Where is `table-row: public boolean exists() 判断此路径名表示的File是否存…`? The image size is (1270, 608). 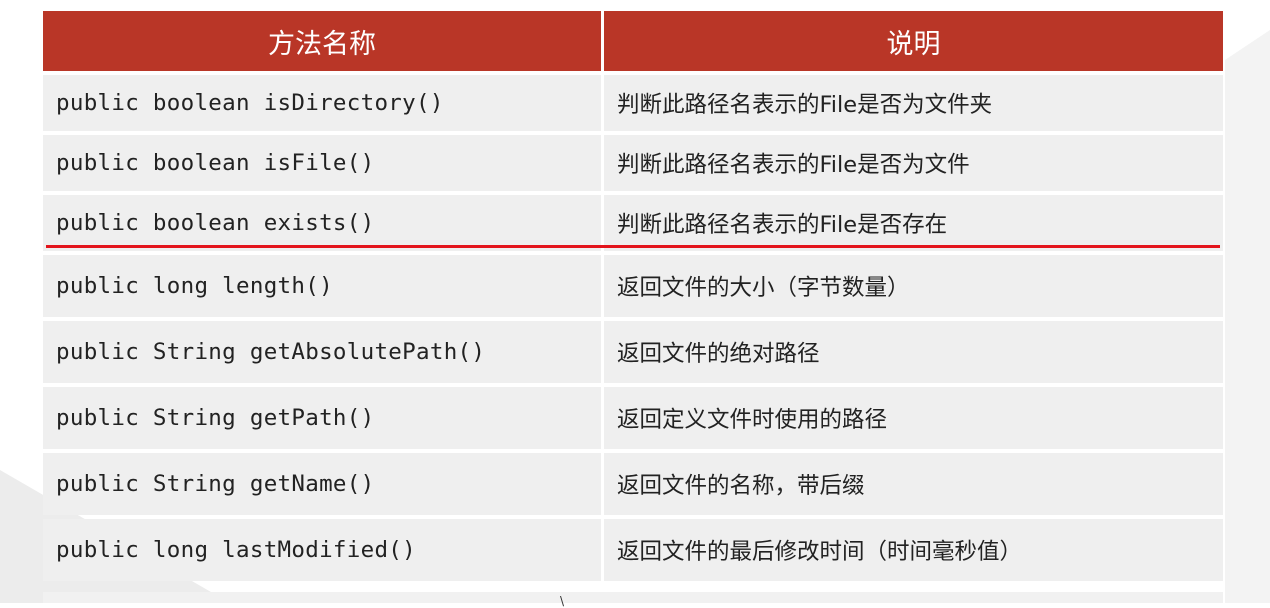
table-row: public boolean exists() 判断此路径名表示的File是否存… is located at coordinates (633, 223).